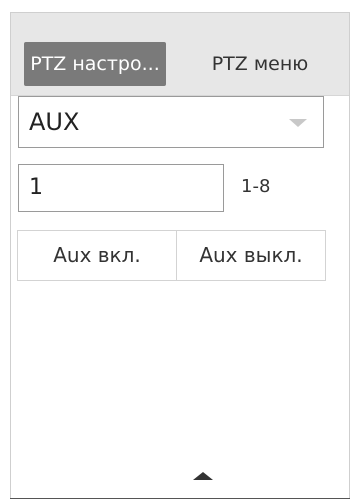 Image resolution: width=358 pixels, height=502 pixels. What do you see at coordinates (298, 123) in the screenshot?
I see `chevron-down-icon` at bounding box center [298, 123].